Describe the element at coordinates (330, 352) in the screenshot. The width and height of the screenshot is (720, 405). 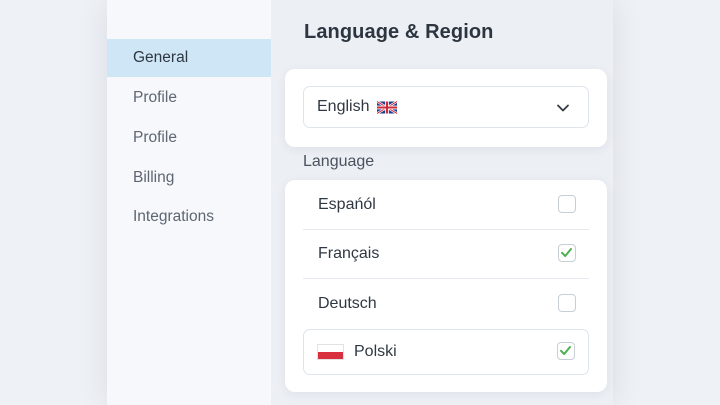
I see `poland-flag-icon` at that location.